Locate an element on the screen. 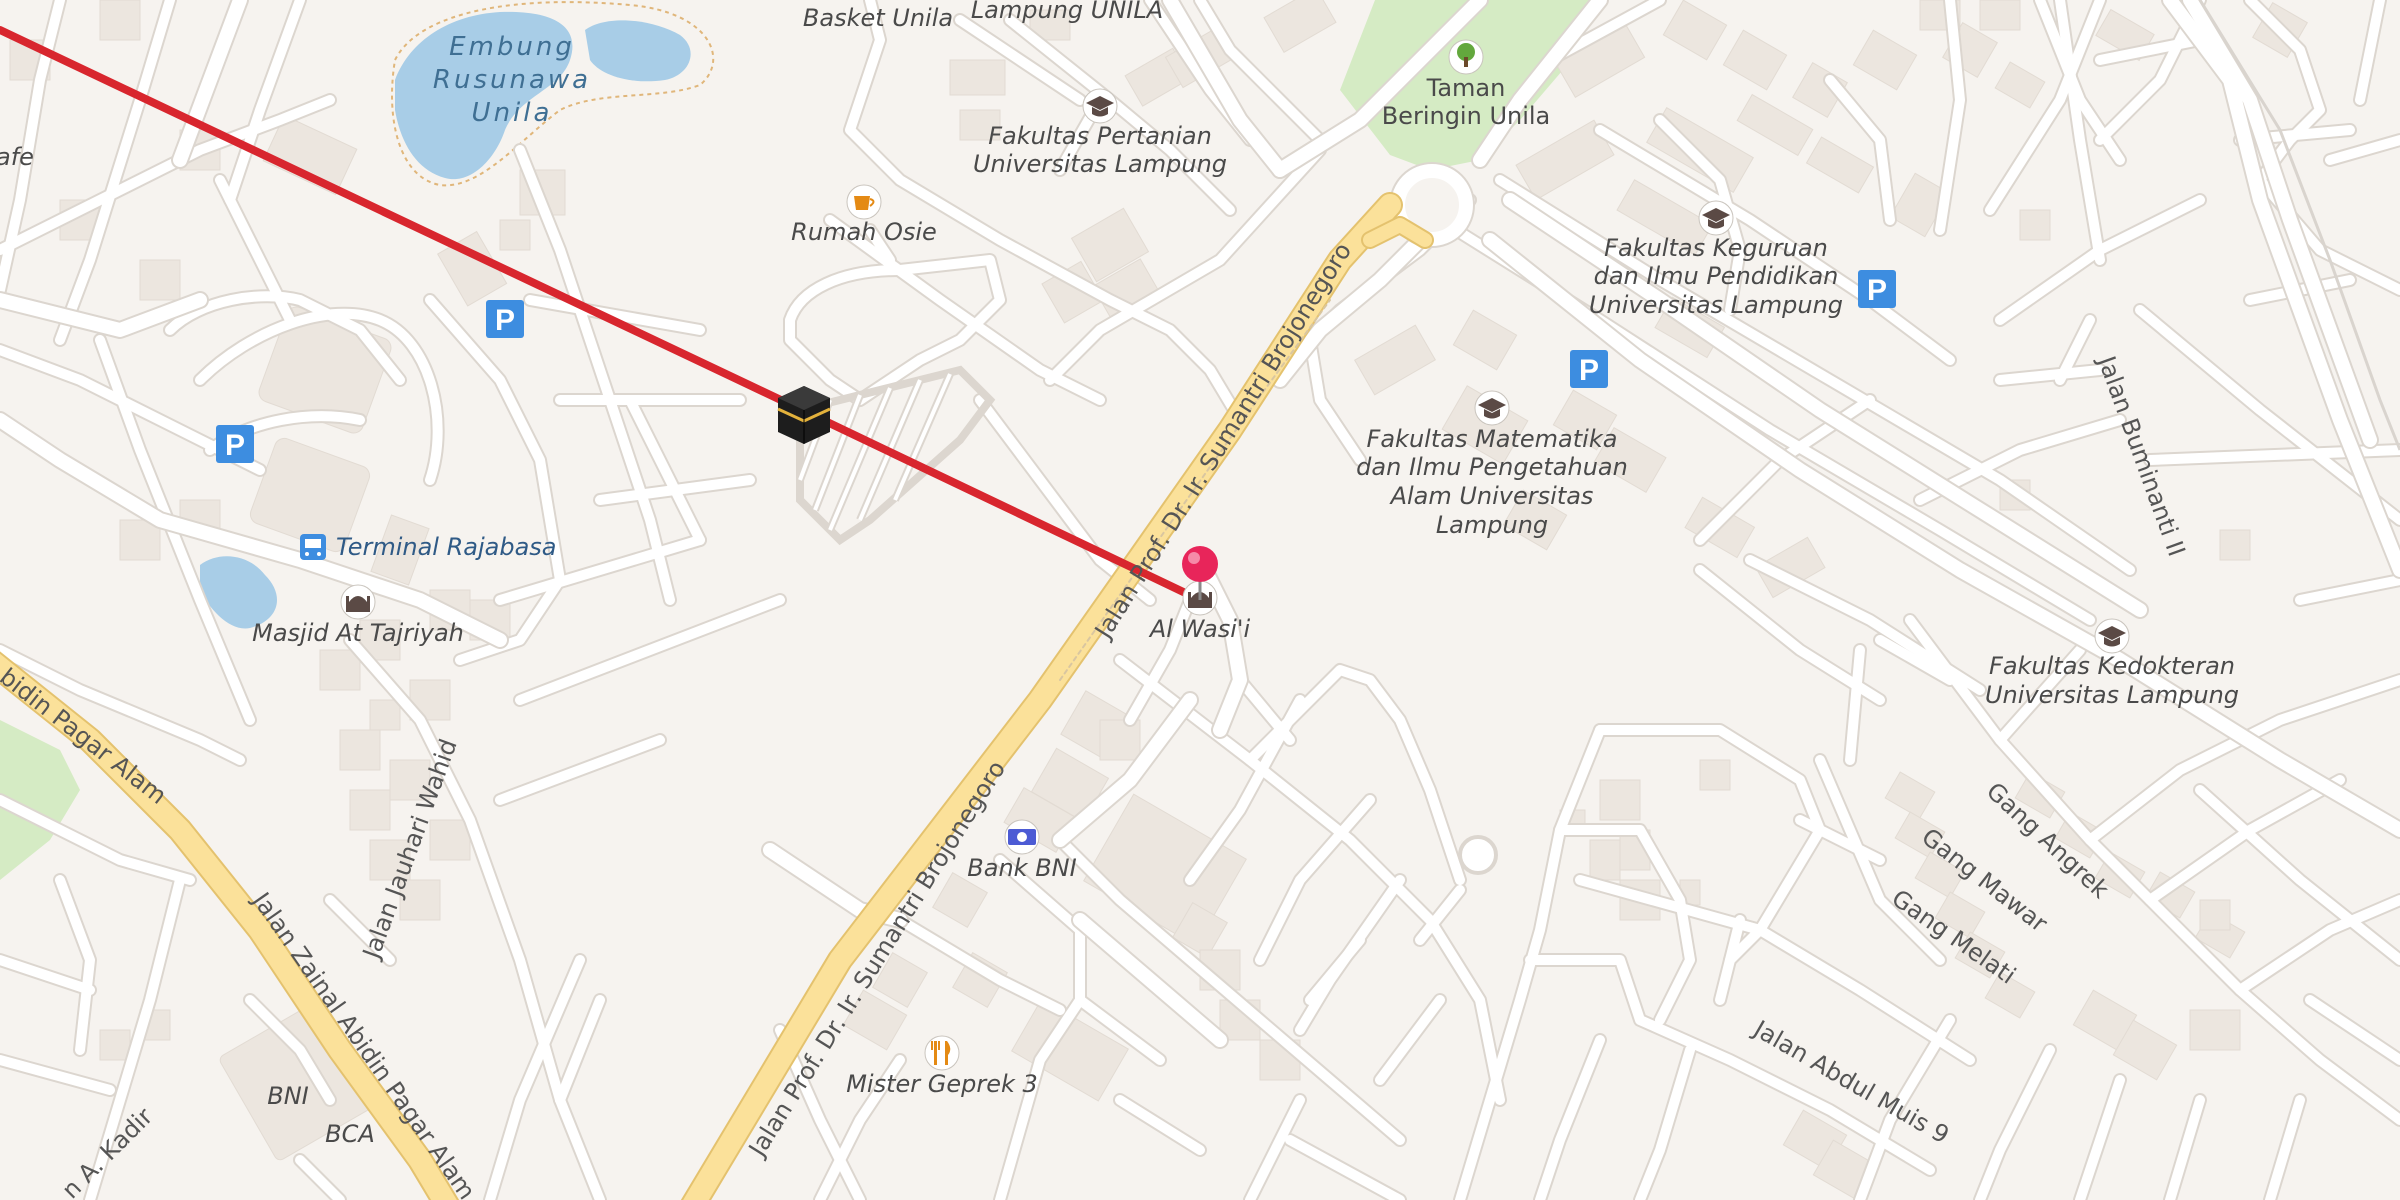 This screenshot has width=2400, height=1200. poi-terminal-rajabasa: Terminal Rajabasa is located at coordinates (428, 547).